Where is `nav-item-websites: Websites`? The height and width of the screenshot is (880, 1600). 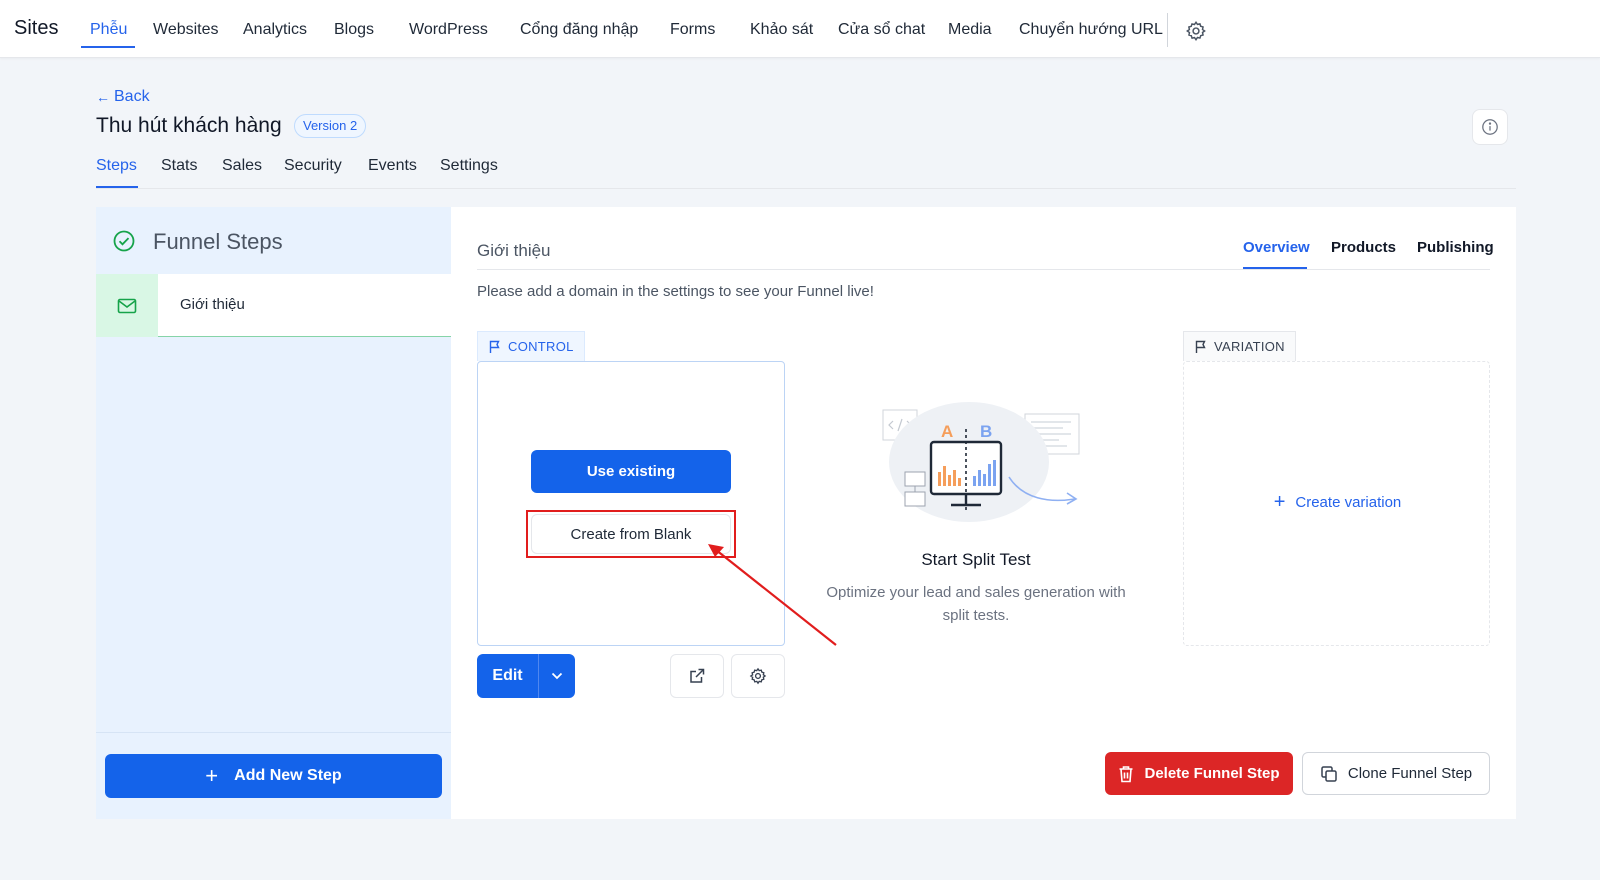
nav-item-websites: Websites is located at coordinates (186, 30).